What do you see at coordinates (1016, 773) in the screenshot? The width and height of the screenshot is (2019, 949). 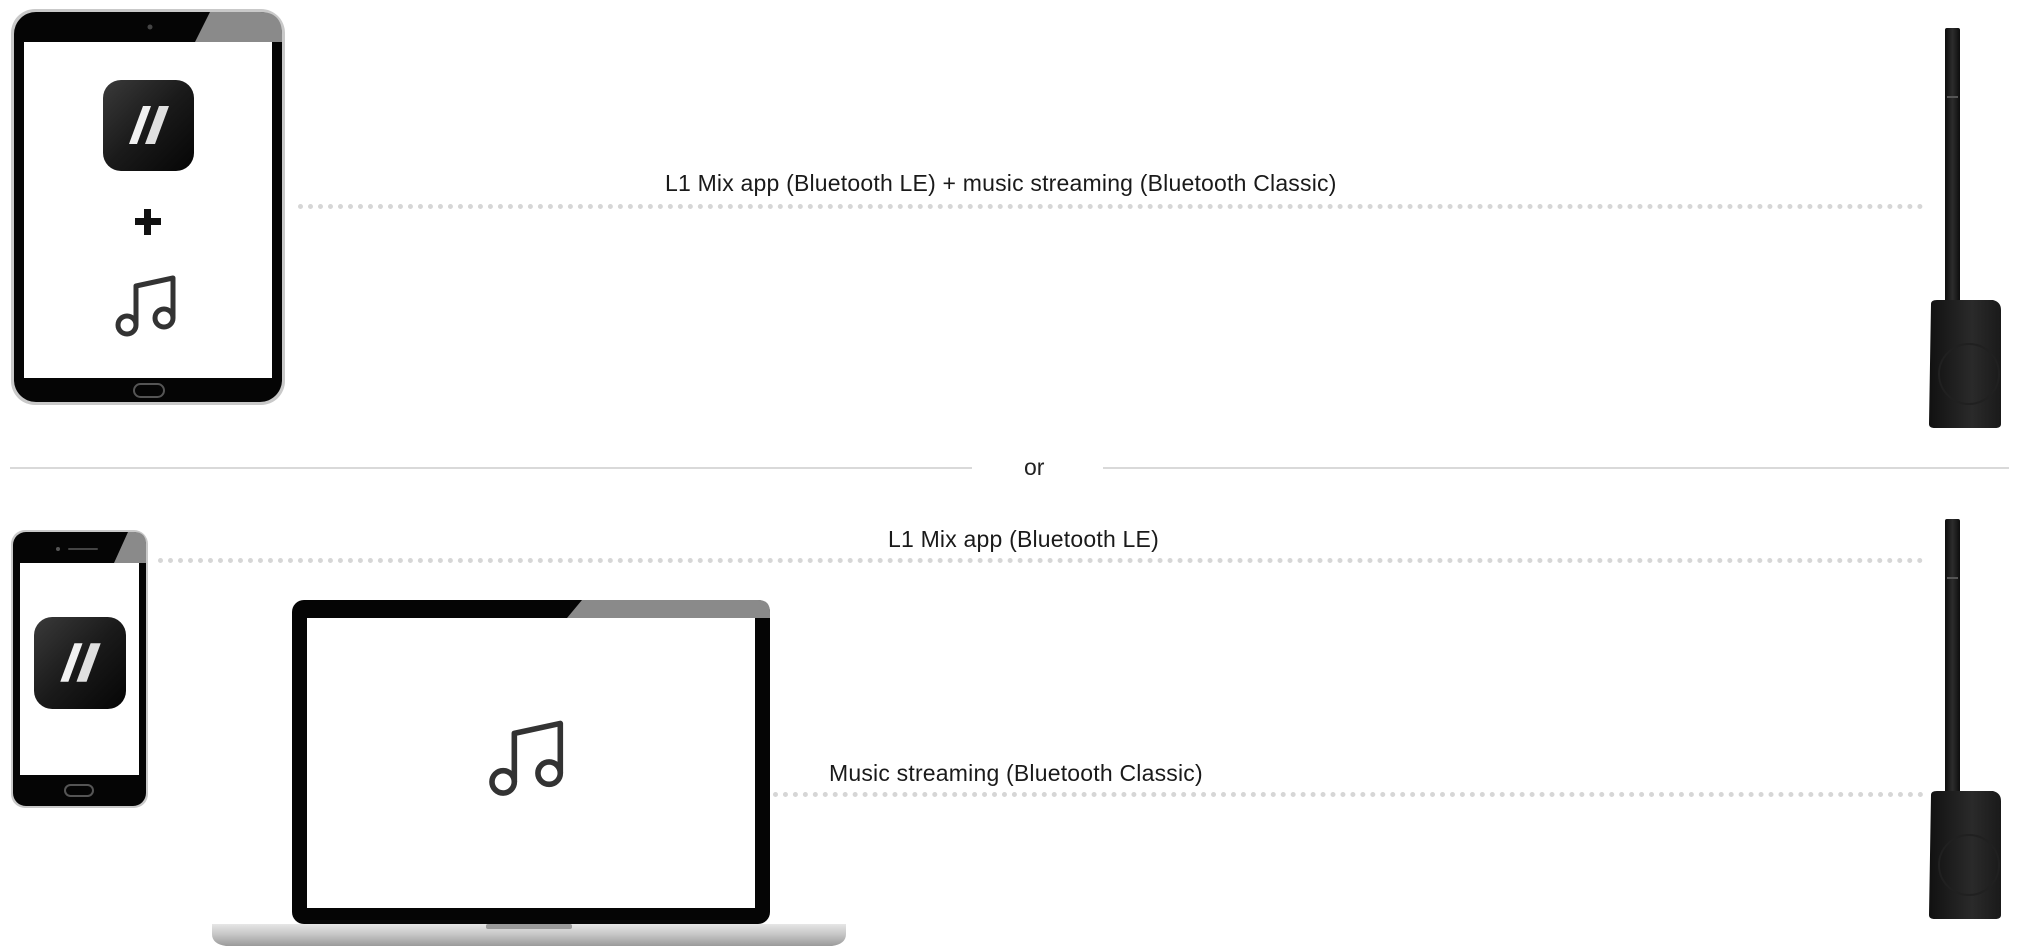 I see `connection-label-music: Music streaming (Bluetooth Classic)` at bounding box center [1016, 773].